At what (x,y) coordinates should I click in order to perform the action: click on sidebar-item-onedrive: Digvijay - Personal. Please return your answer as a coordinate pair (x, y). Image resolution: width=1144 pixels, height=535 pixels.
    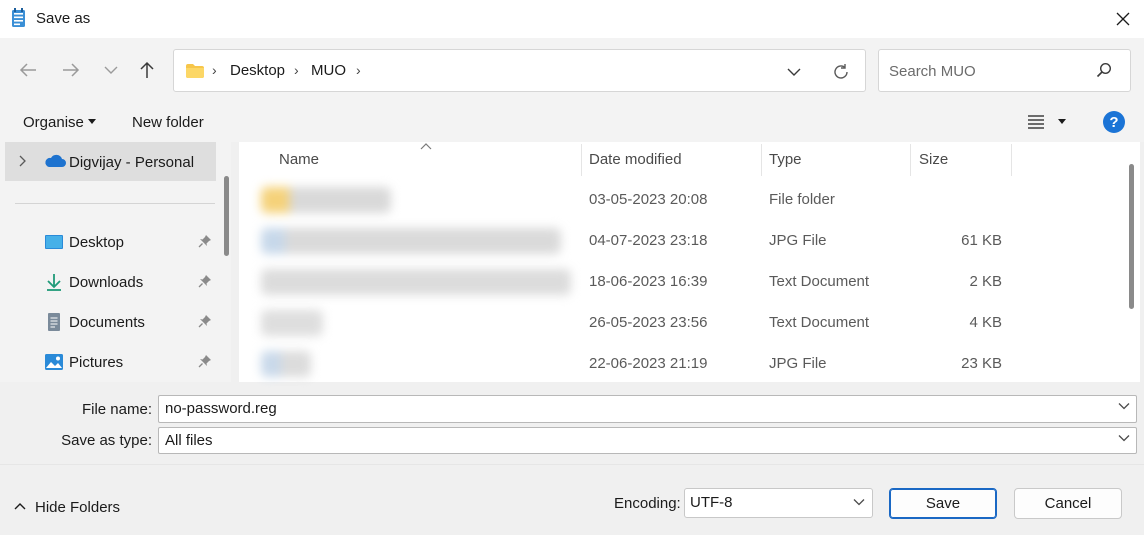
    Looking at the image, I should click on (110, 161).